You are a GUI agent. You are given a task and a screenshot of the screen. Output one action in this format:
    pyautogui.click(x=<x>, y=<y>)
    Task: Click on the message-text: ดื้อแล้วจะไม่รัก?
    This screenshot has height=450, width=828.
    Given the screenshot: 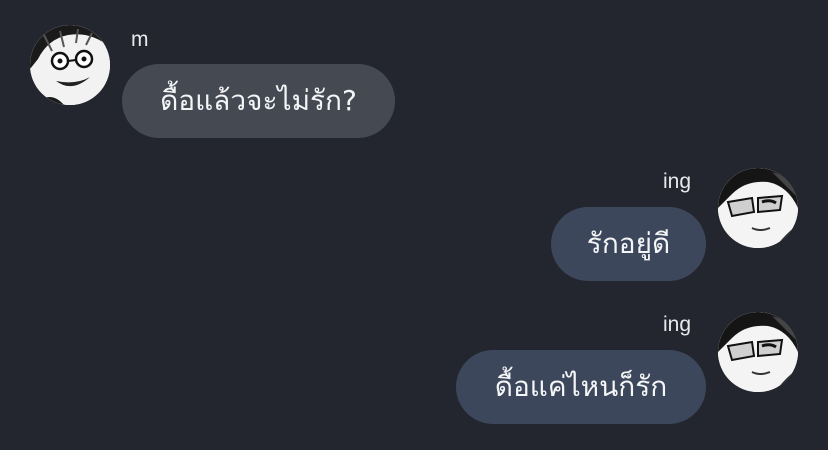 What is the action you would take?
    pyautogui.click(x=258, y=100)
    